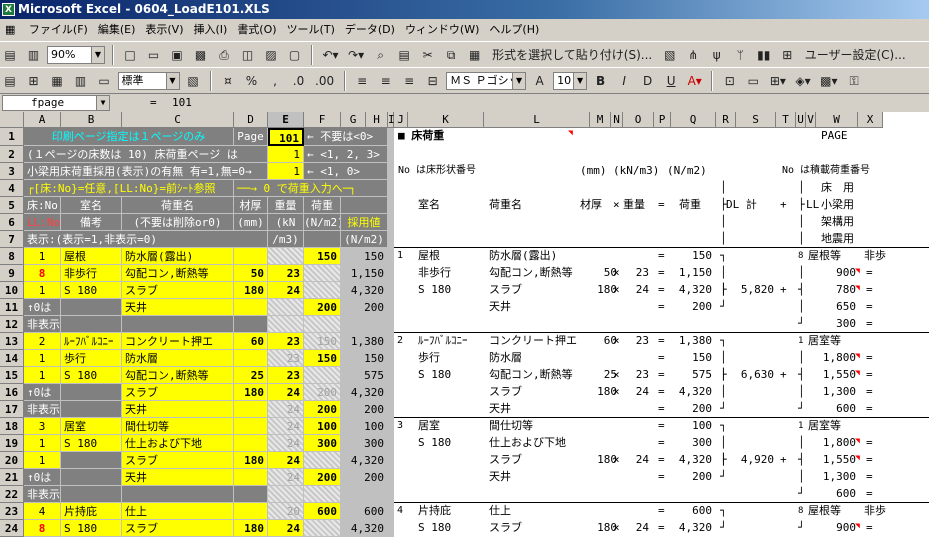  What do you see at coordinates (322, 324) in the screenshot?
I see `load-cell` at bounding box center [322, 324].